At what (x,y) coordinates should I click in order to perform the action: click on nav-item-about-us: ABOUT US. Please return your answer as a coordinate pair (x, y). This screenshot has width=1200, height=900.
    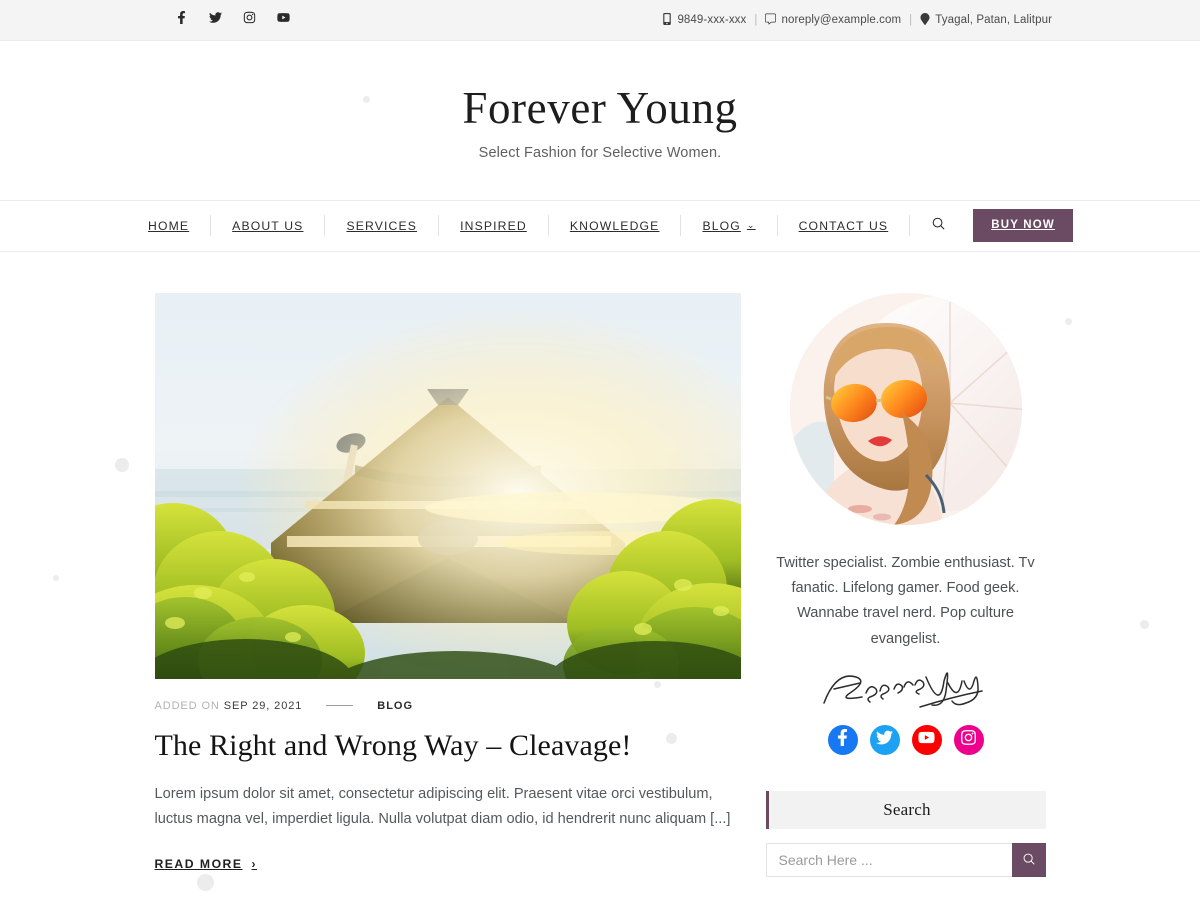
    Looking at the image, I should click on (267, 226).